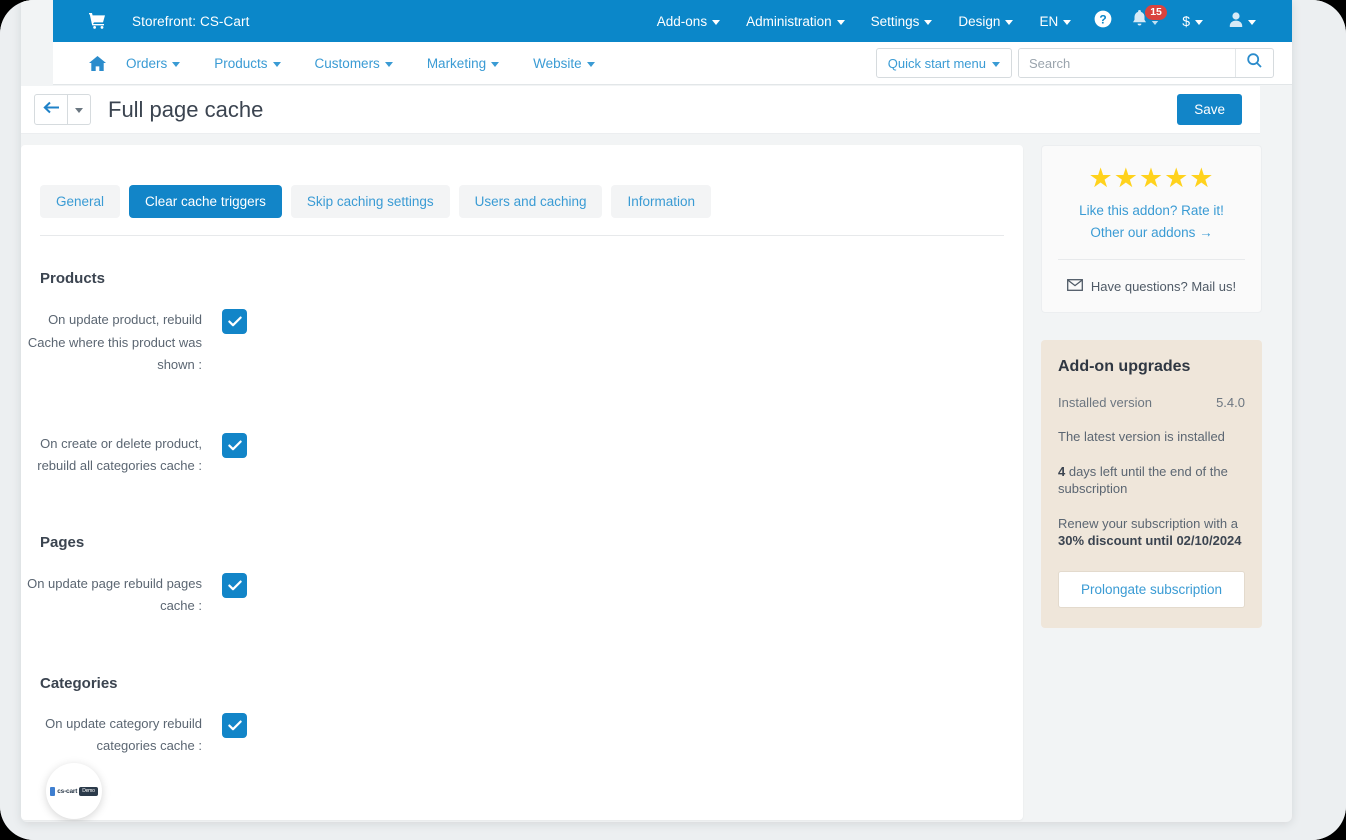 Image resolution: width=1346 pixels, height=840 pixels. Describe the element at coordinates (97, 21) in the screenshot. I see `shopping-cart-icon` at that location.